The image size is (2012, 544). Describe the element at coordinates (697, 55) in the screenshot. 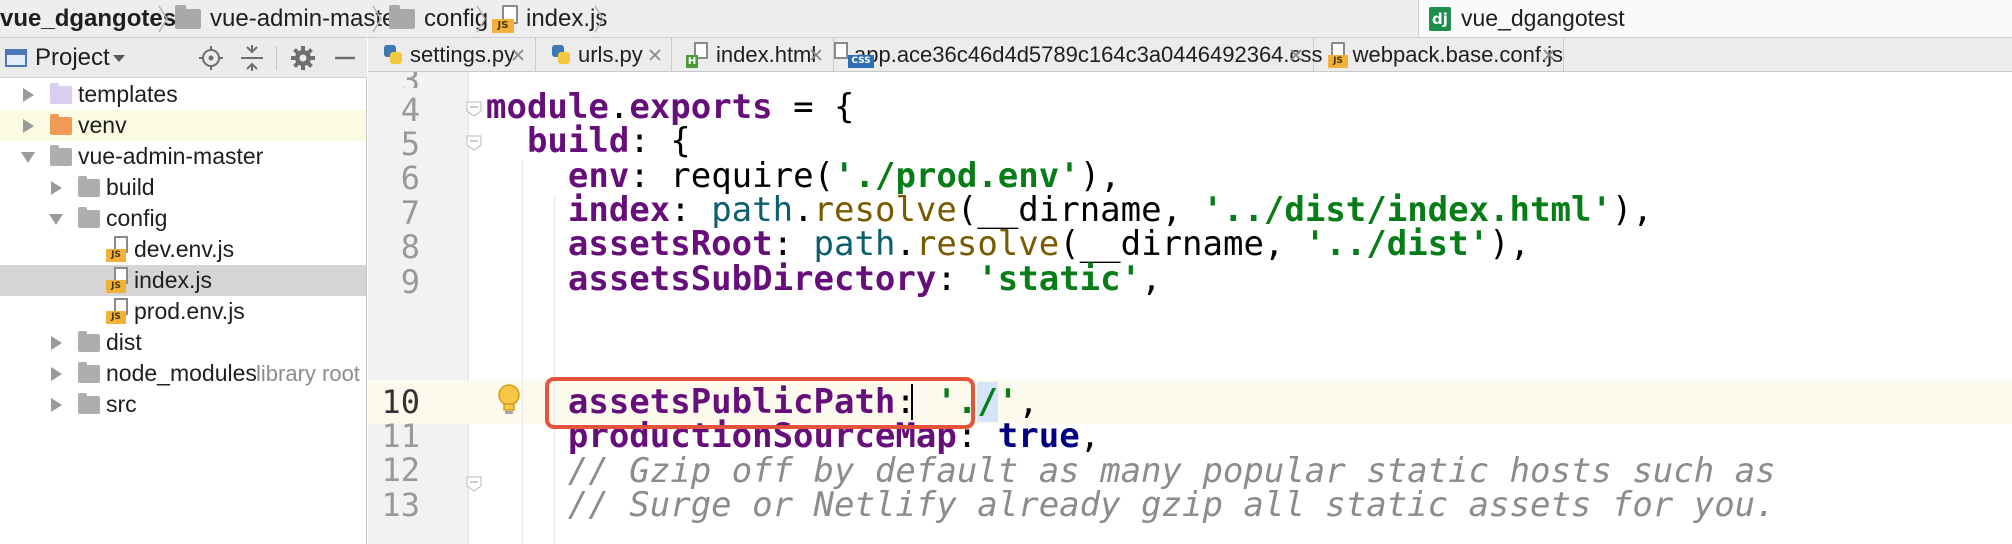

I see `html-file-icon: H` at that location.